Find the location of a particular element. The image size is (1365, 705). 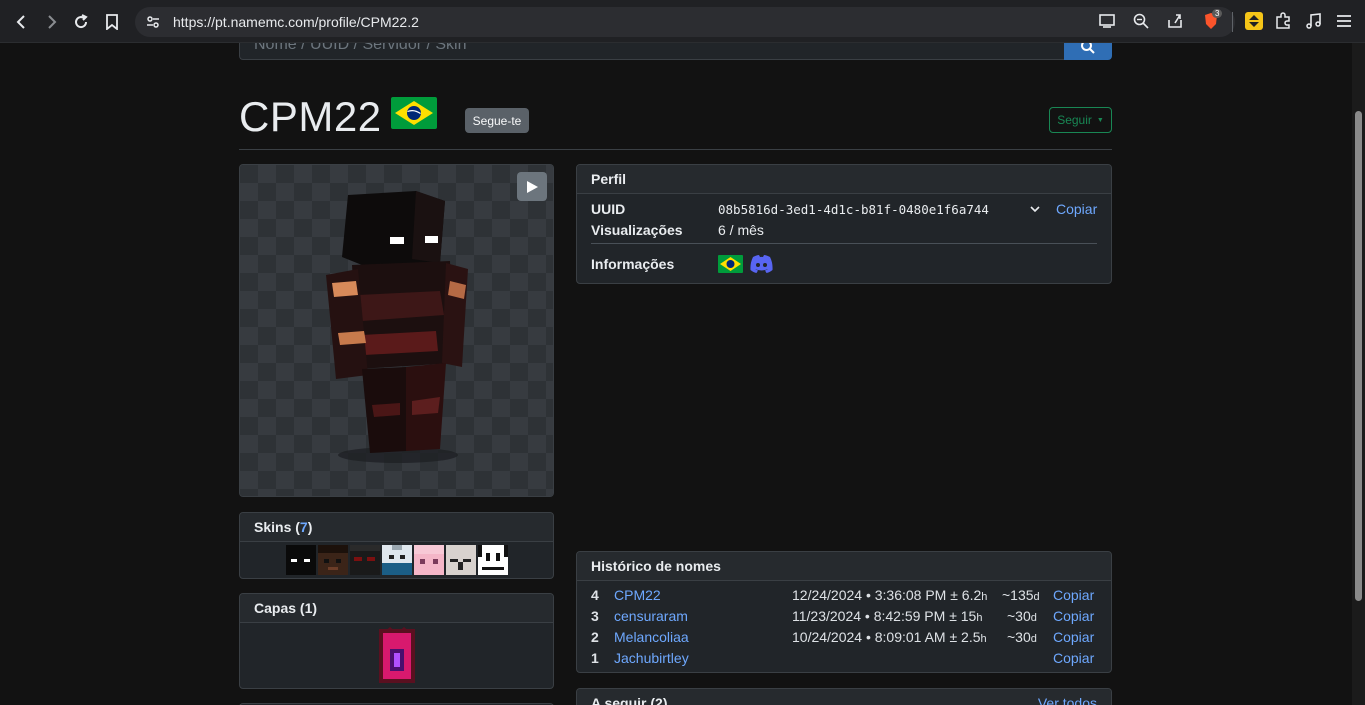

name-history-header: Histórico de nomes is located at coordinates (844, 566).